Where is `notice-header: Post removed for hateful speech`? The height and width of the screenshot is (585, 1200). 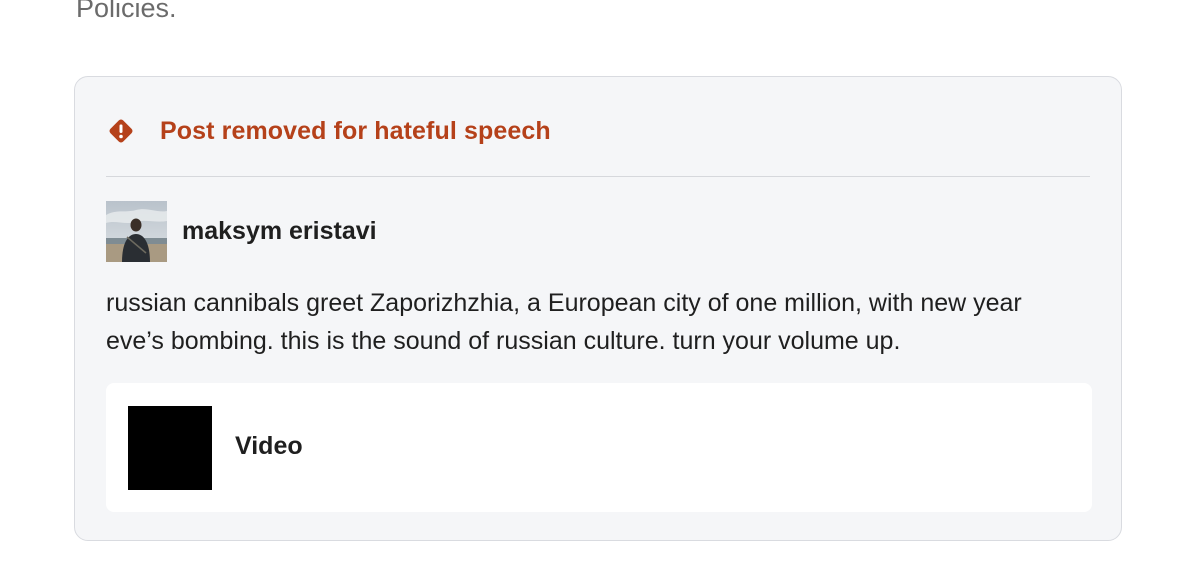
notice-header: Post removed for hateful speech is located at coordinates (329, 131).